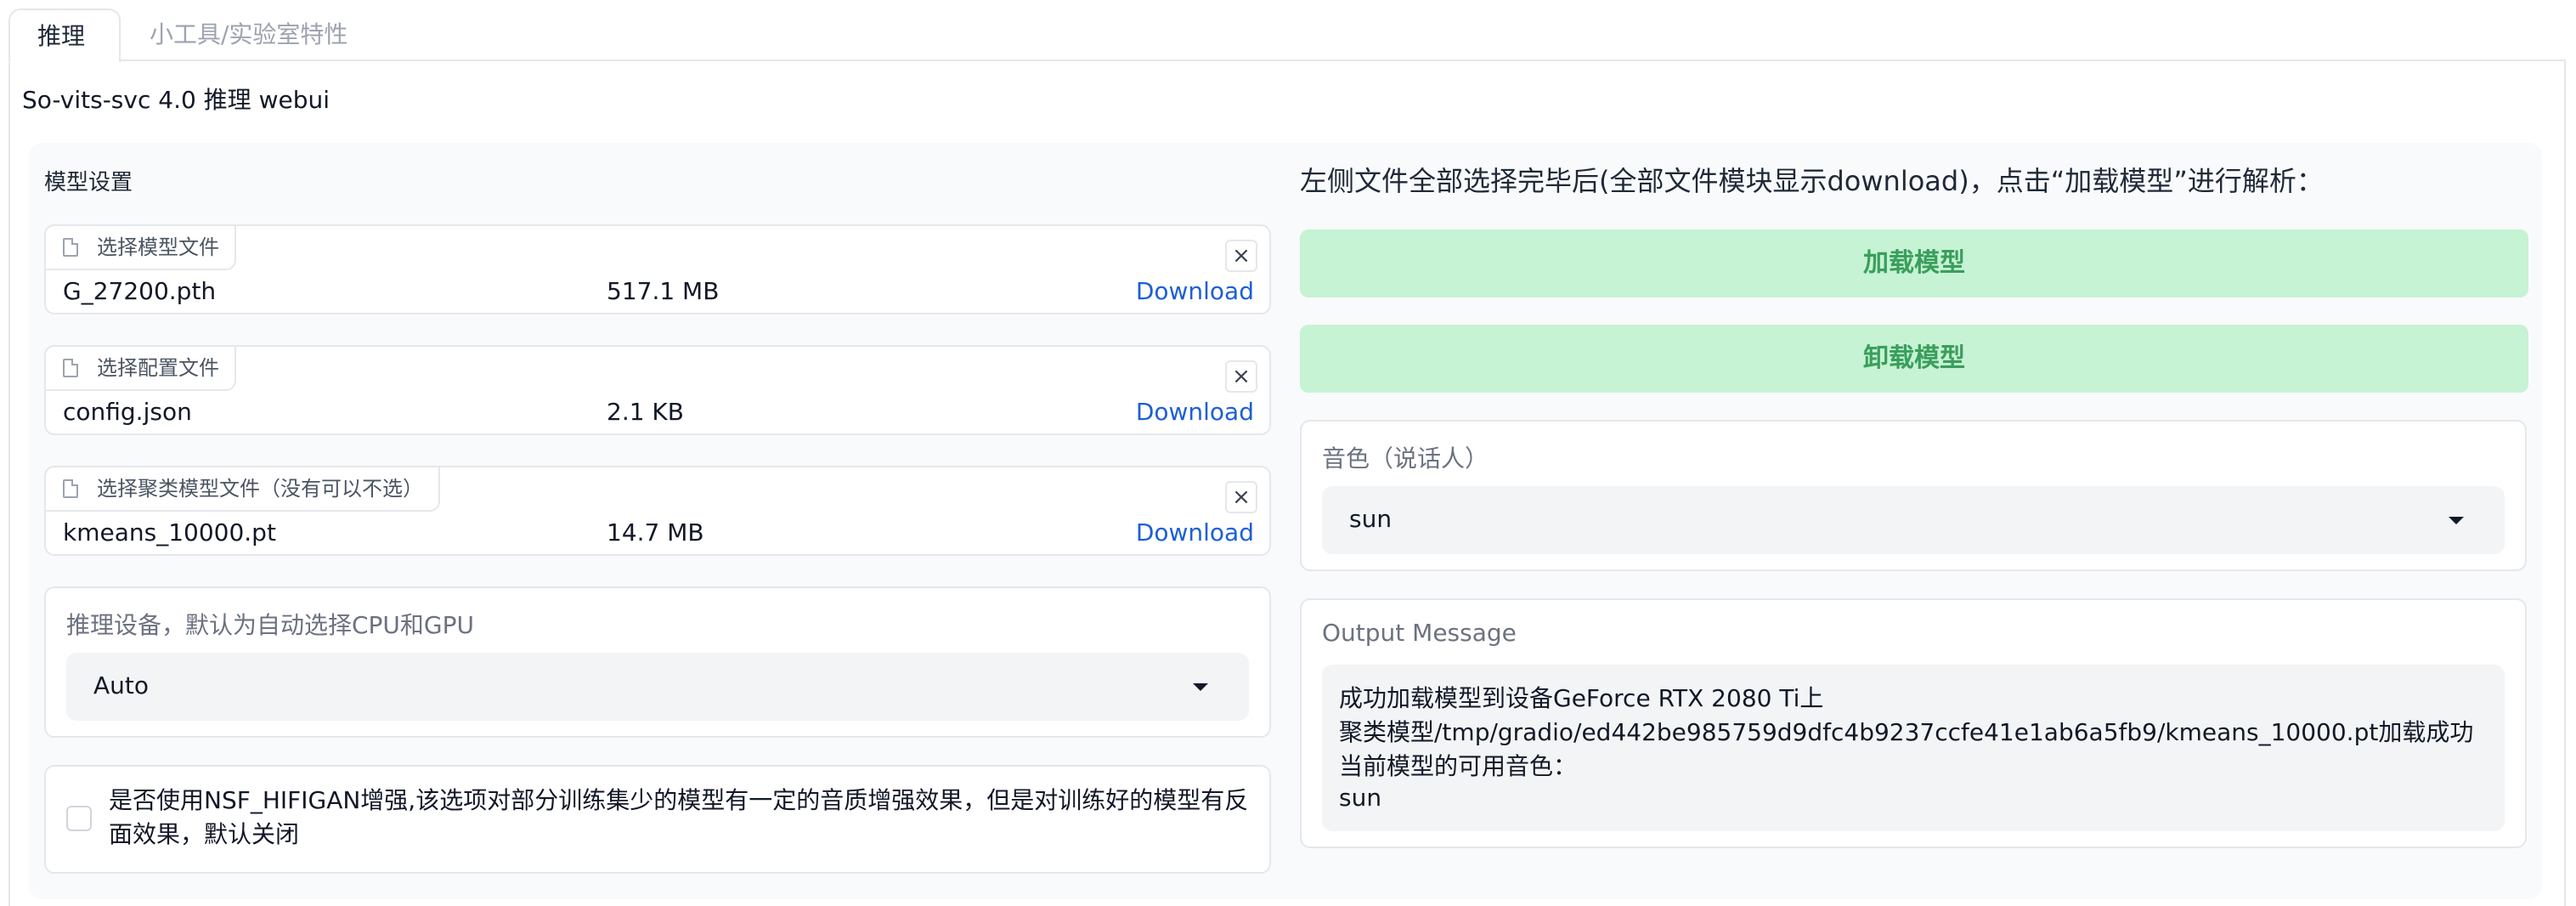 The width and height of the screenshot is (2576, 906). I want to click on speaker-dropdown: sun, so click(1914, 520).